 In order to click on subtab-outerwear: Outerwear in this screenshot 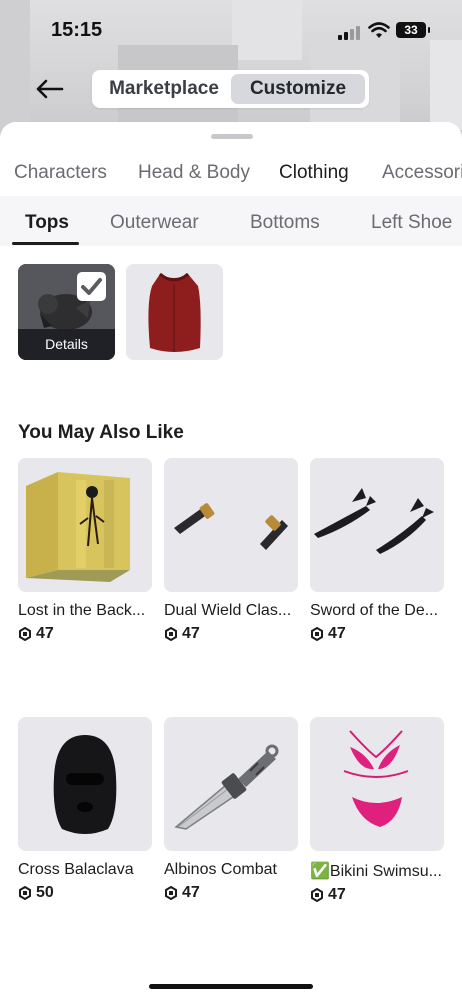, I will do `click(154, 223)`.